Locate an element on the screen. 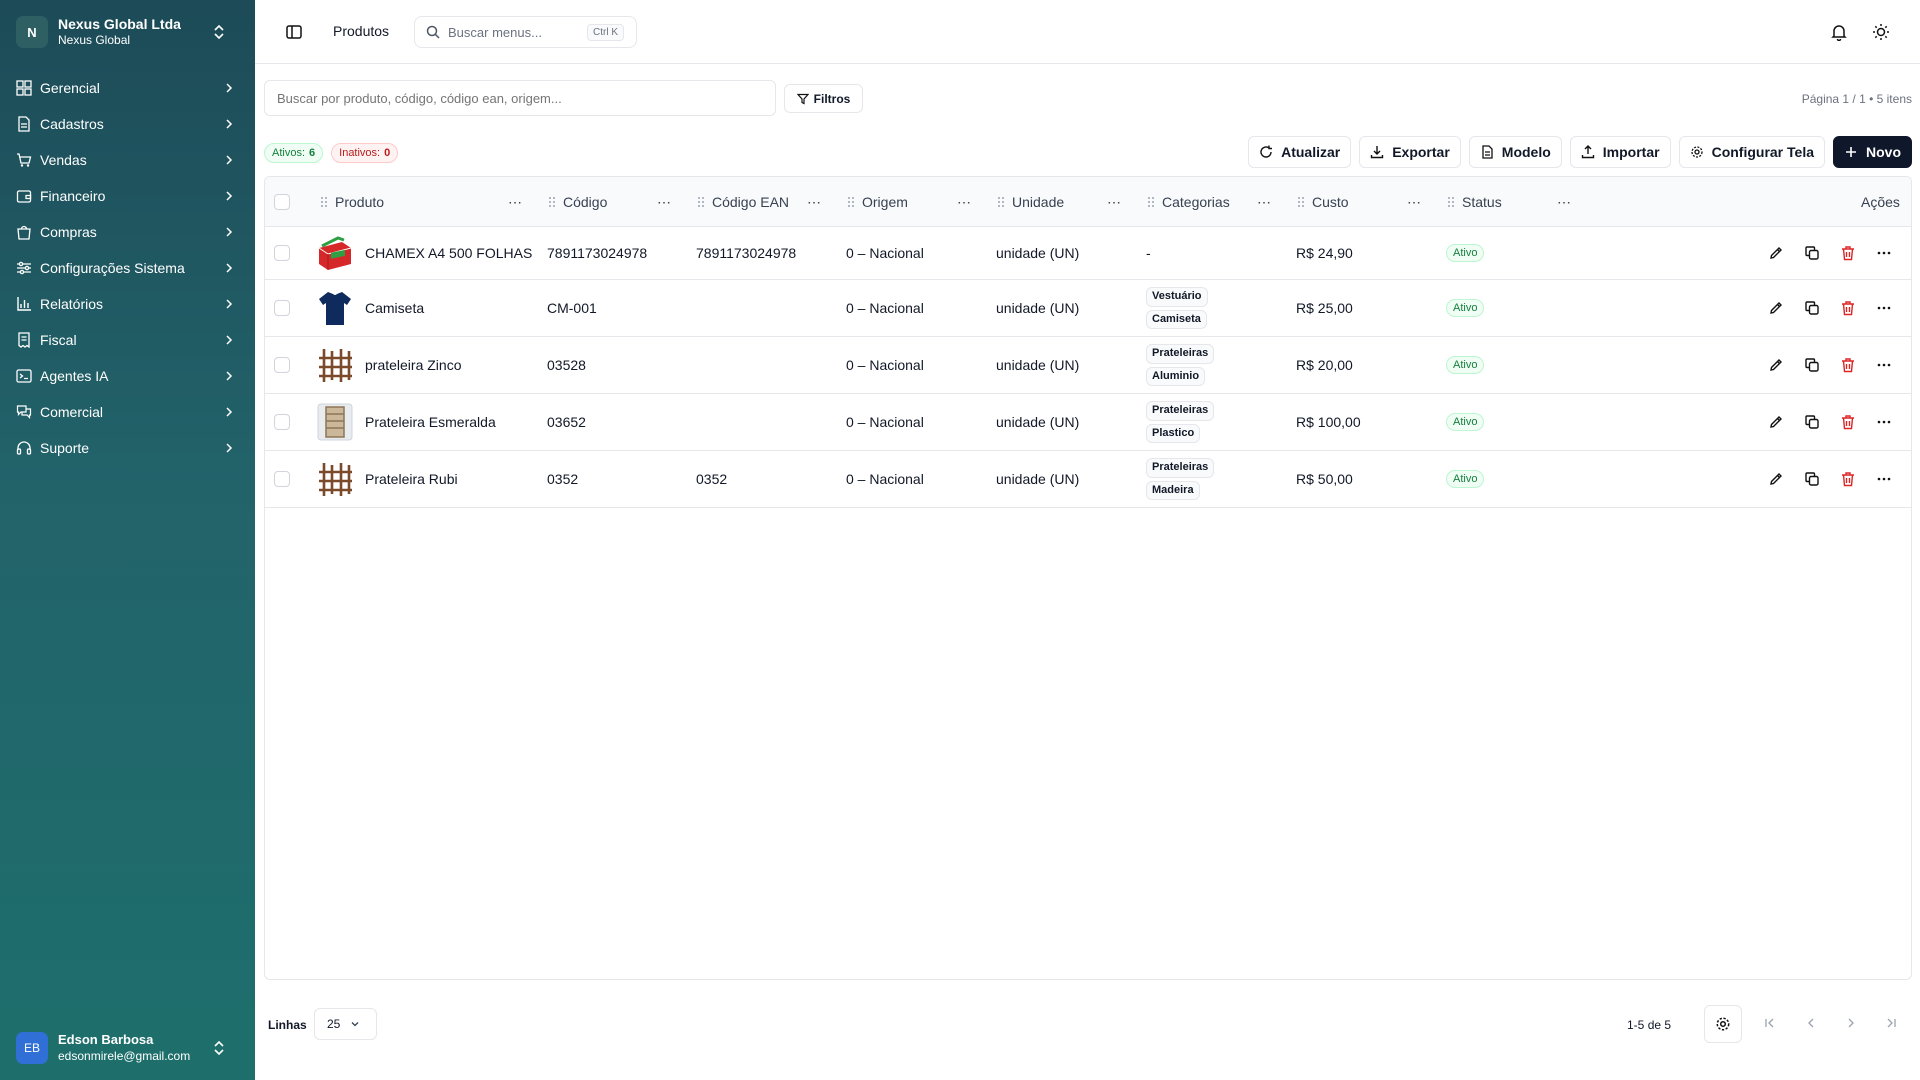 The height and width of the screenshot is (1080, 1920). filters-button: Filtros is located at coordinates (823, 98).